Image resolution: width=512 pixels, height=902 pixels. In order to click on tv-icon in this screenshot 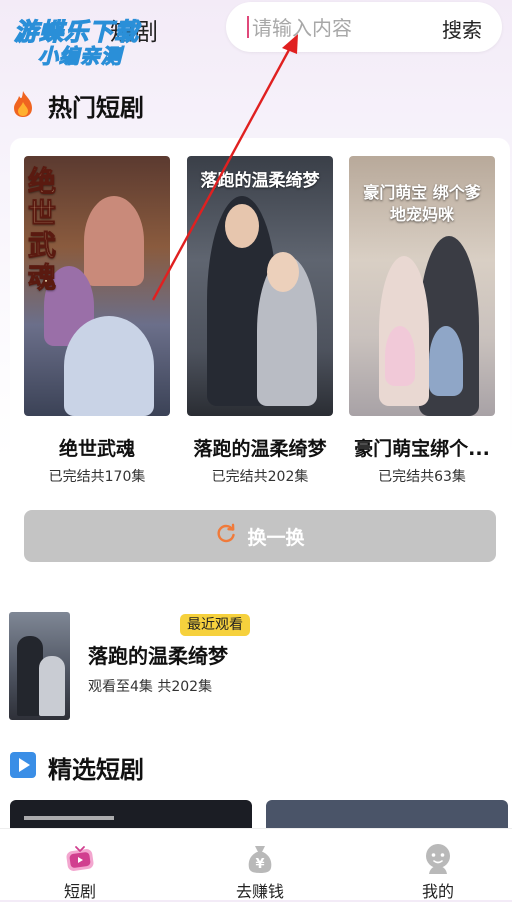, I will do `click(80, 859)`.